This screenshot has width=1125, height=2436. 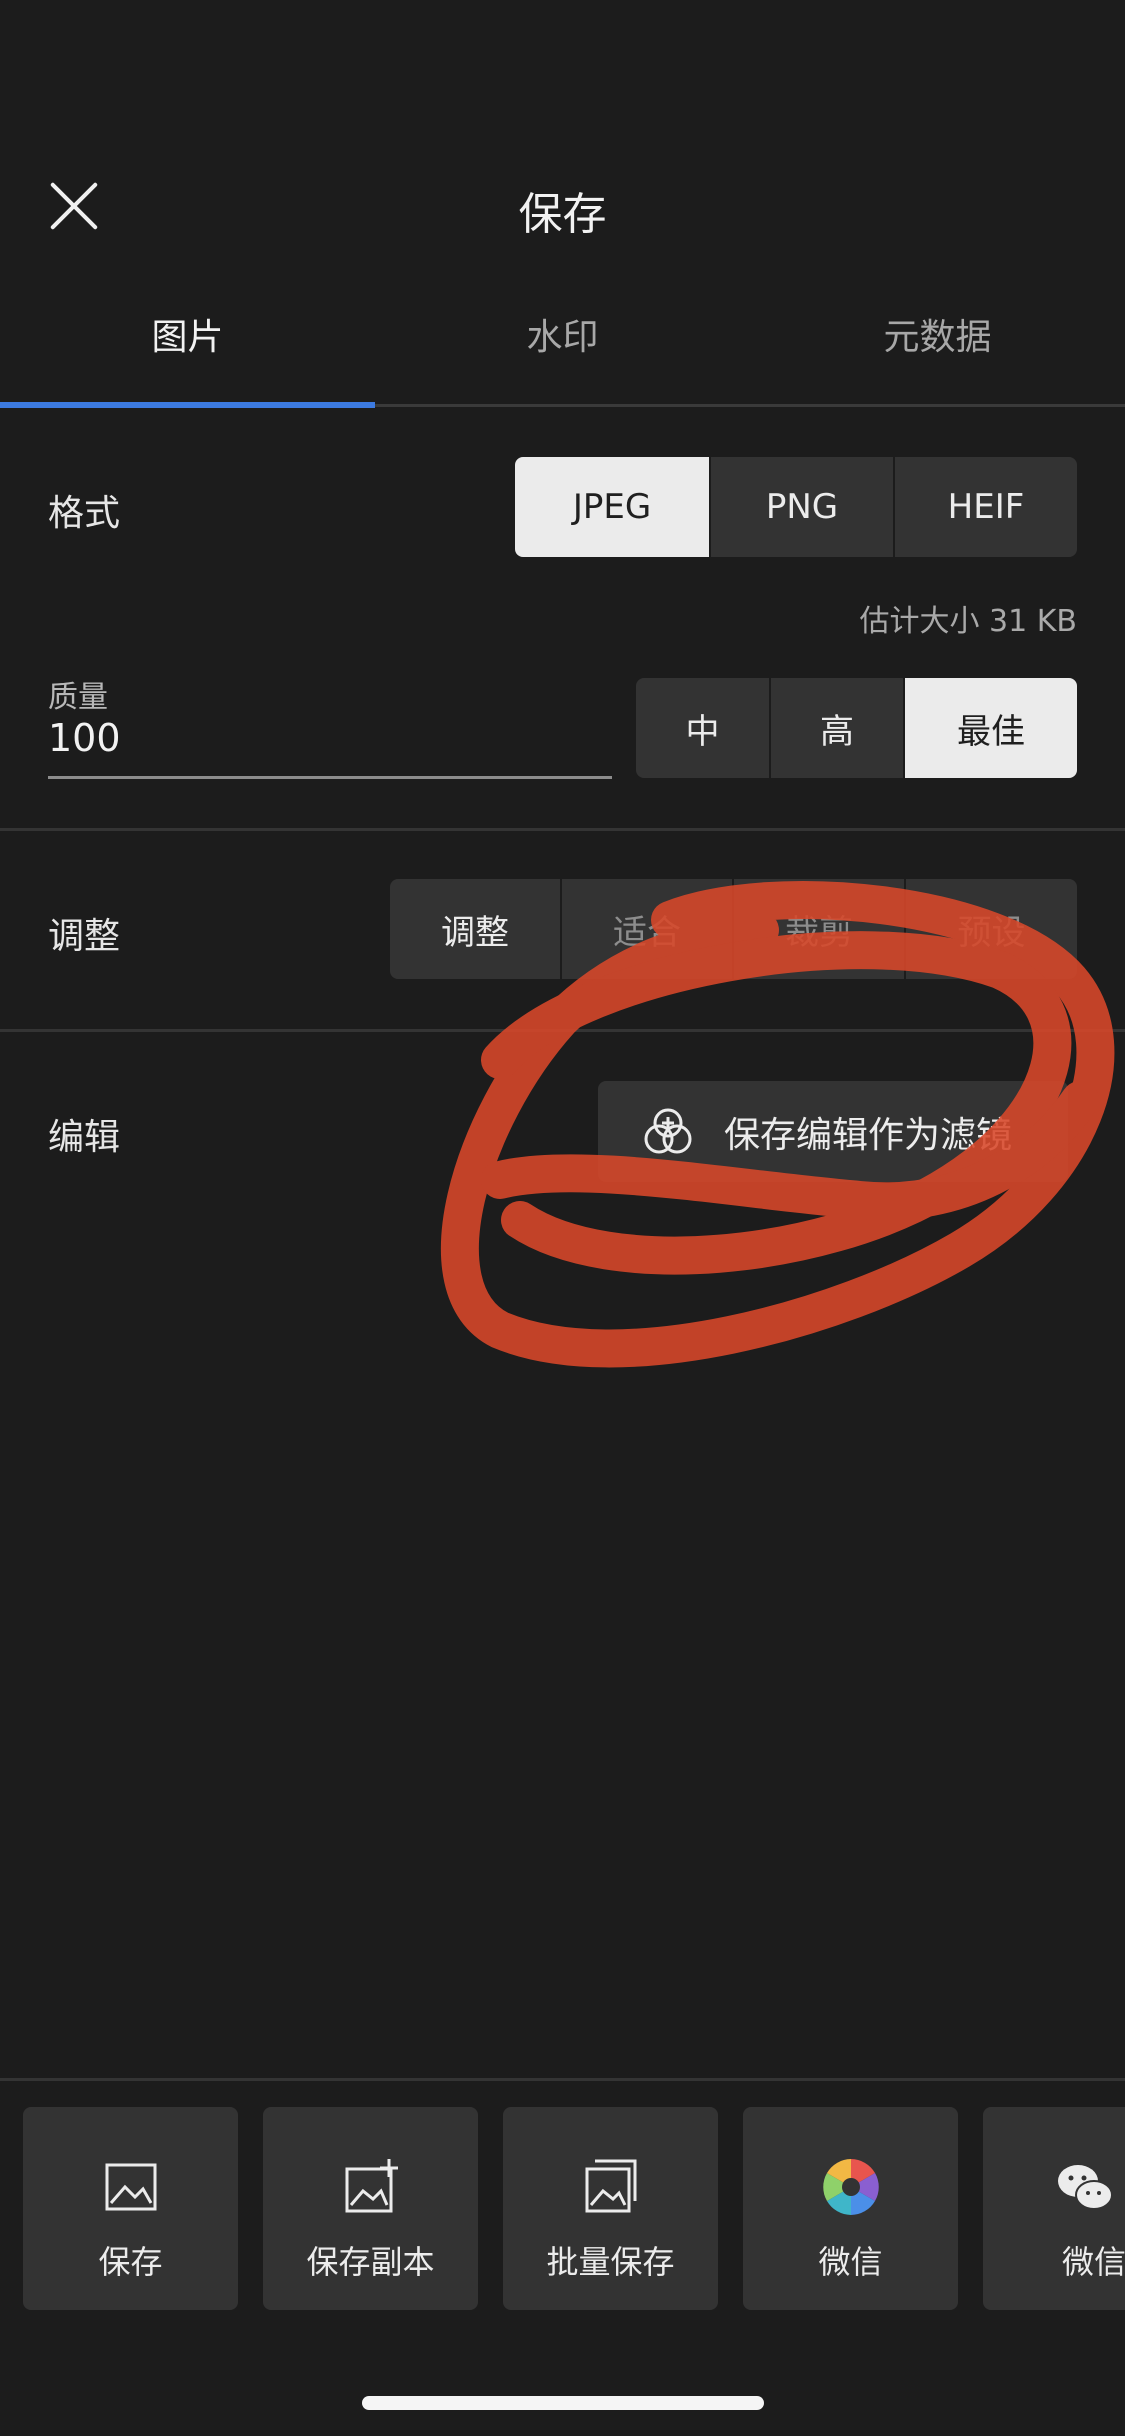 What do you see at coordinates (562, 2079) in the screenshot?
I see `bottom-divider` at bounding box center [562, 2079].